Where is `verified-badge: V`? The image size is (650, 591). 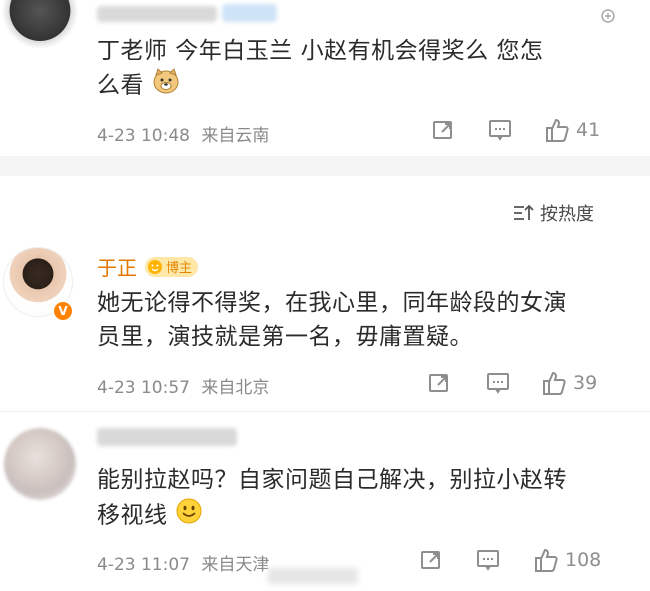 verified-badge: V is located at coordinates (63, 311).